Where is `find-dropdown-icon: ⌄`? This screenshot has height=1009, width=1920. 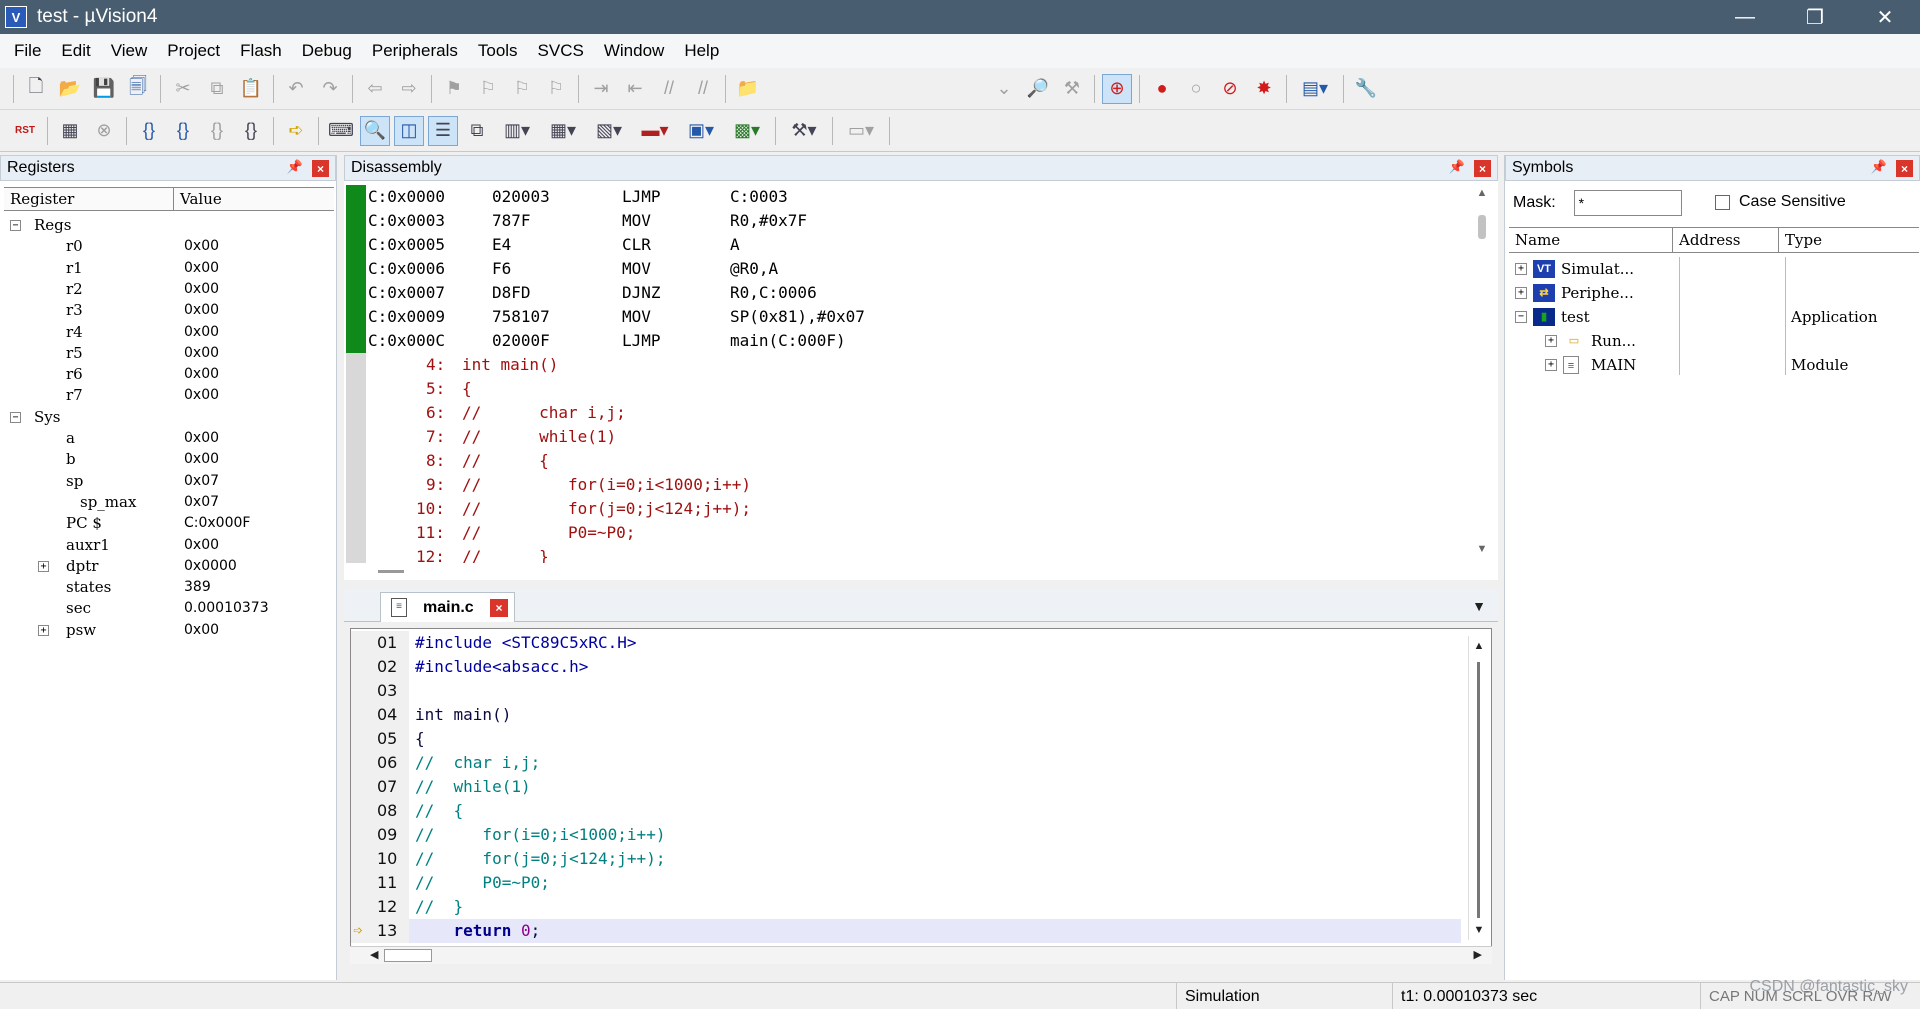 find-dropdown-icon: ⌄ is located at coordinates (1004, 89).